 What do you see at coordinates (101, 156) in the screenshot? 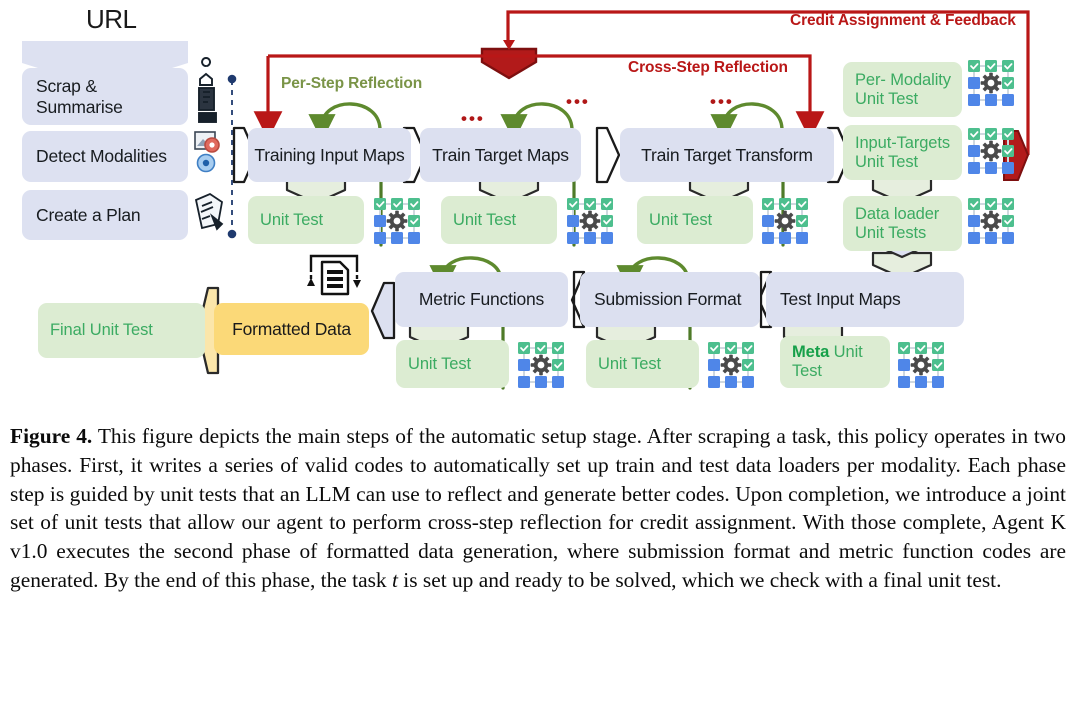
I see `sidebar-item-label: Detect Modalities` at bounding box center [101, 156].